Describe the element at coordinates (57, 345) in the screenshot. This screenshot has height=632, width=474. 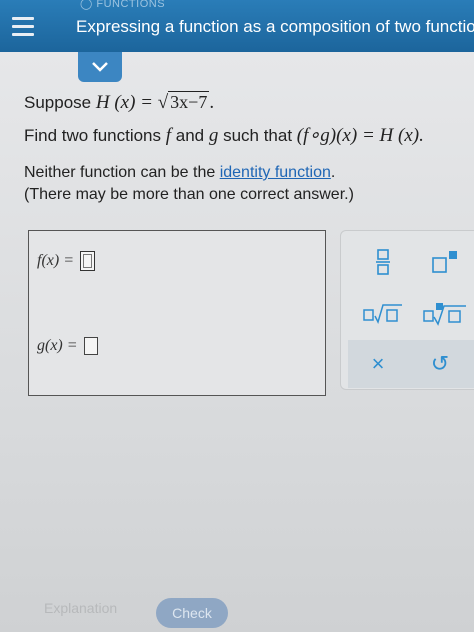
I see `g-label: g(x) =` at that location.